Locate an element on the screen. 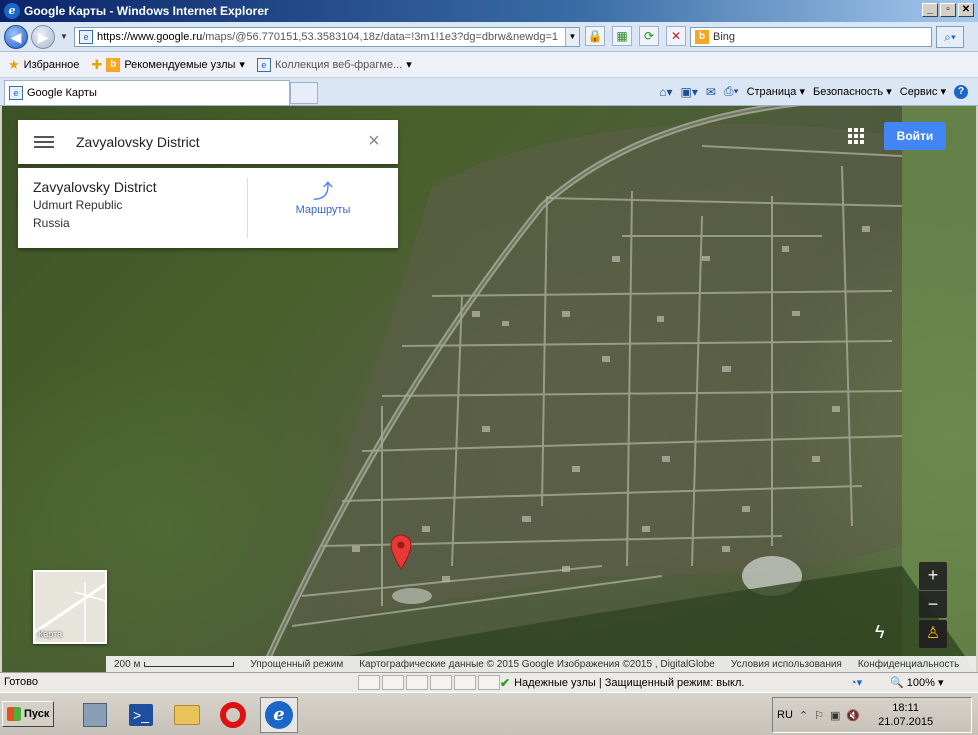  status-text: Готово is located at coordinates (21, 682).